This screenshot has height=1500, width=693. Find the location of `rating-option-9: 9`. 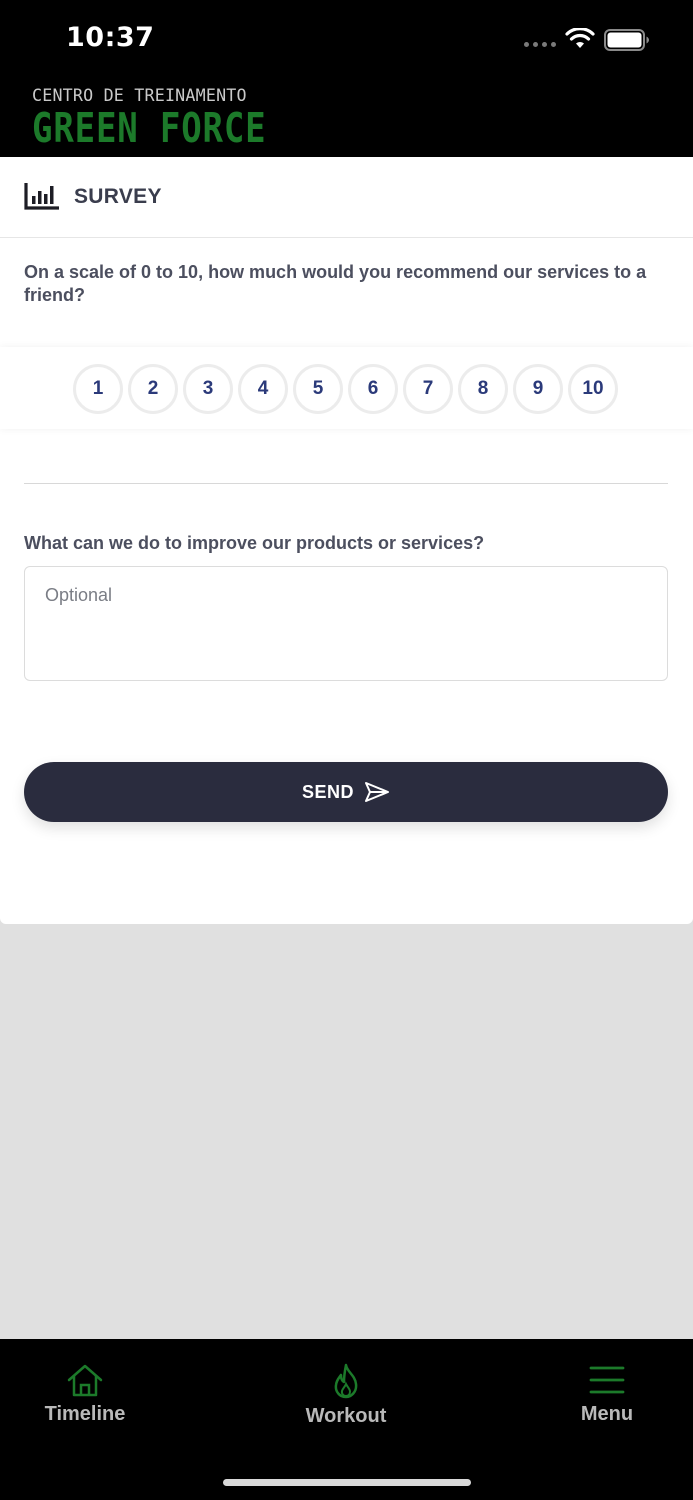

rating-option-9: 9 is located at coordinates (538, 389).